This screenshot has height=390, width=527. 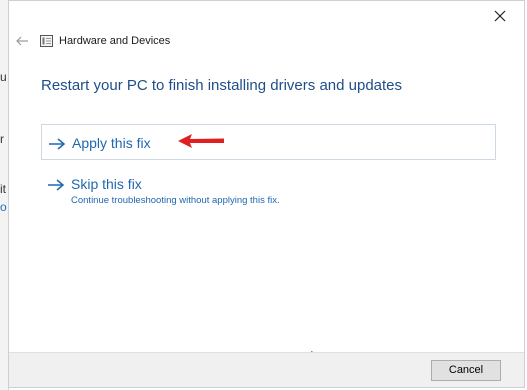 What do you see at coordinates (106, 184) in the screenshot?
I see `skip-fix-label: Skip this fix` at bounding box center [106, 184].